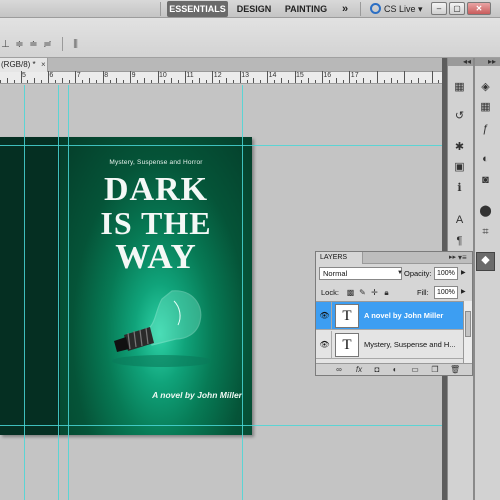 This screenshot has width=500, height=500. What do you see at coordinates (133, 75) in the screenshot?
I see `ruler-number: 9` at bounding box center [133, 75].